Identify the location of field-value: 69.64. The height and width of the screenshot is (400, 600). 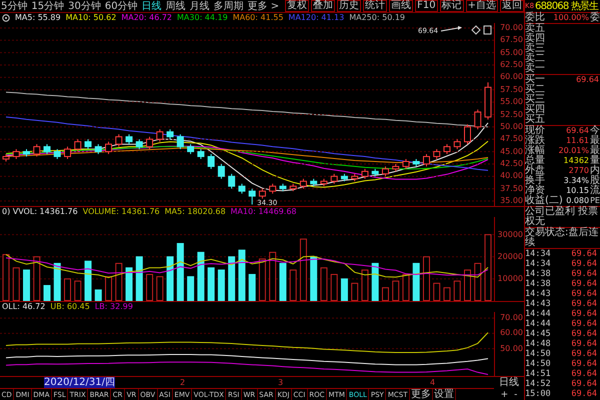
(577, 131).